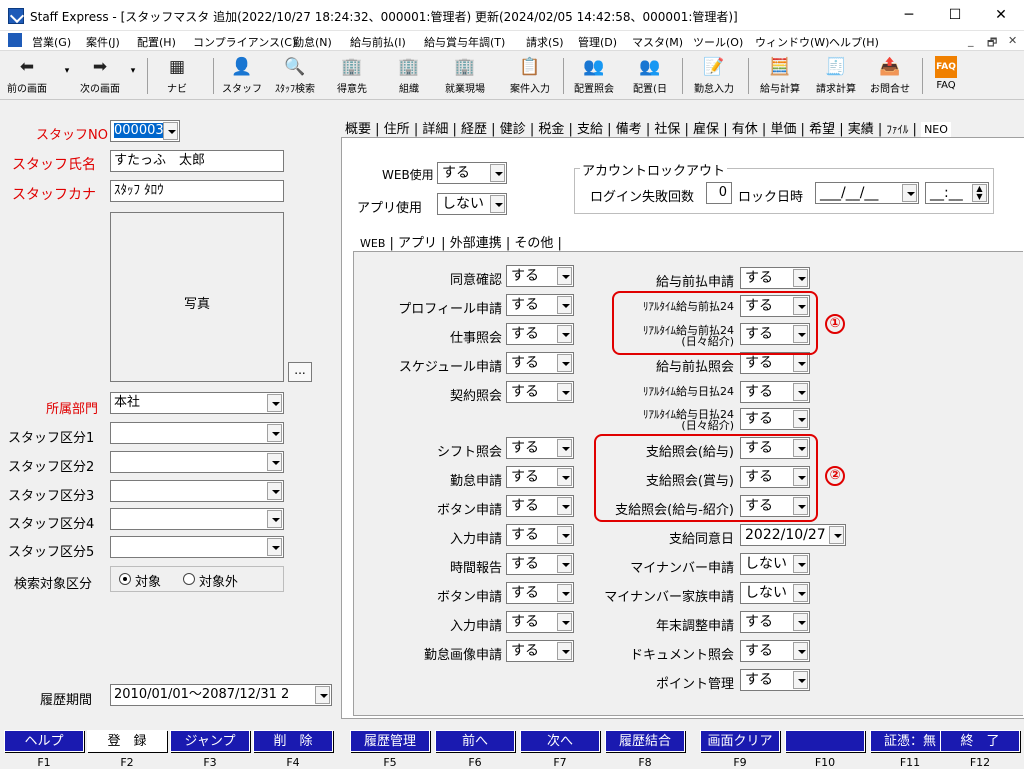  What do you see at coordinates (464, 42) in the screenshot?
I see `menu-kyuyo-shoyo: 給与賞与年調(T)` at bounding box center [464, 42].